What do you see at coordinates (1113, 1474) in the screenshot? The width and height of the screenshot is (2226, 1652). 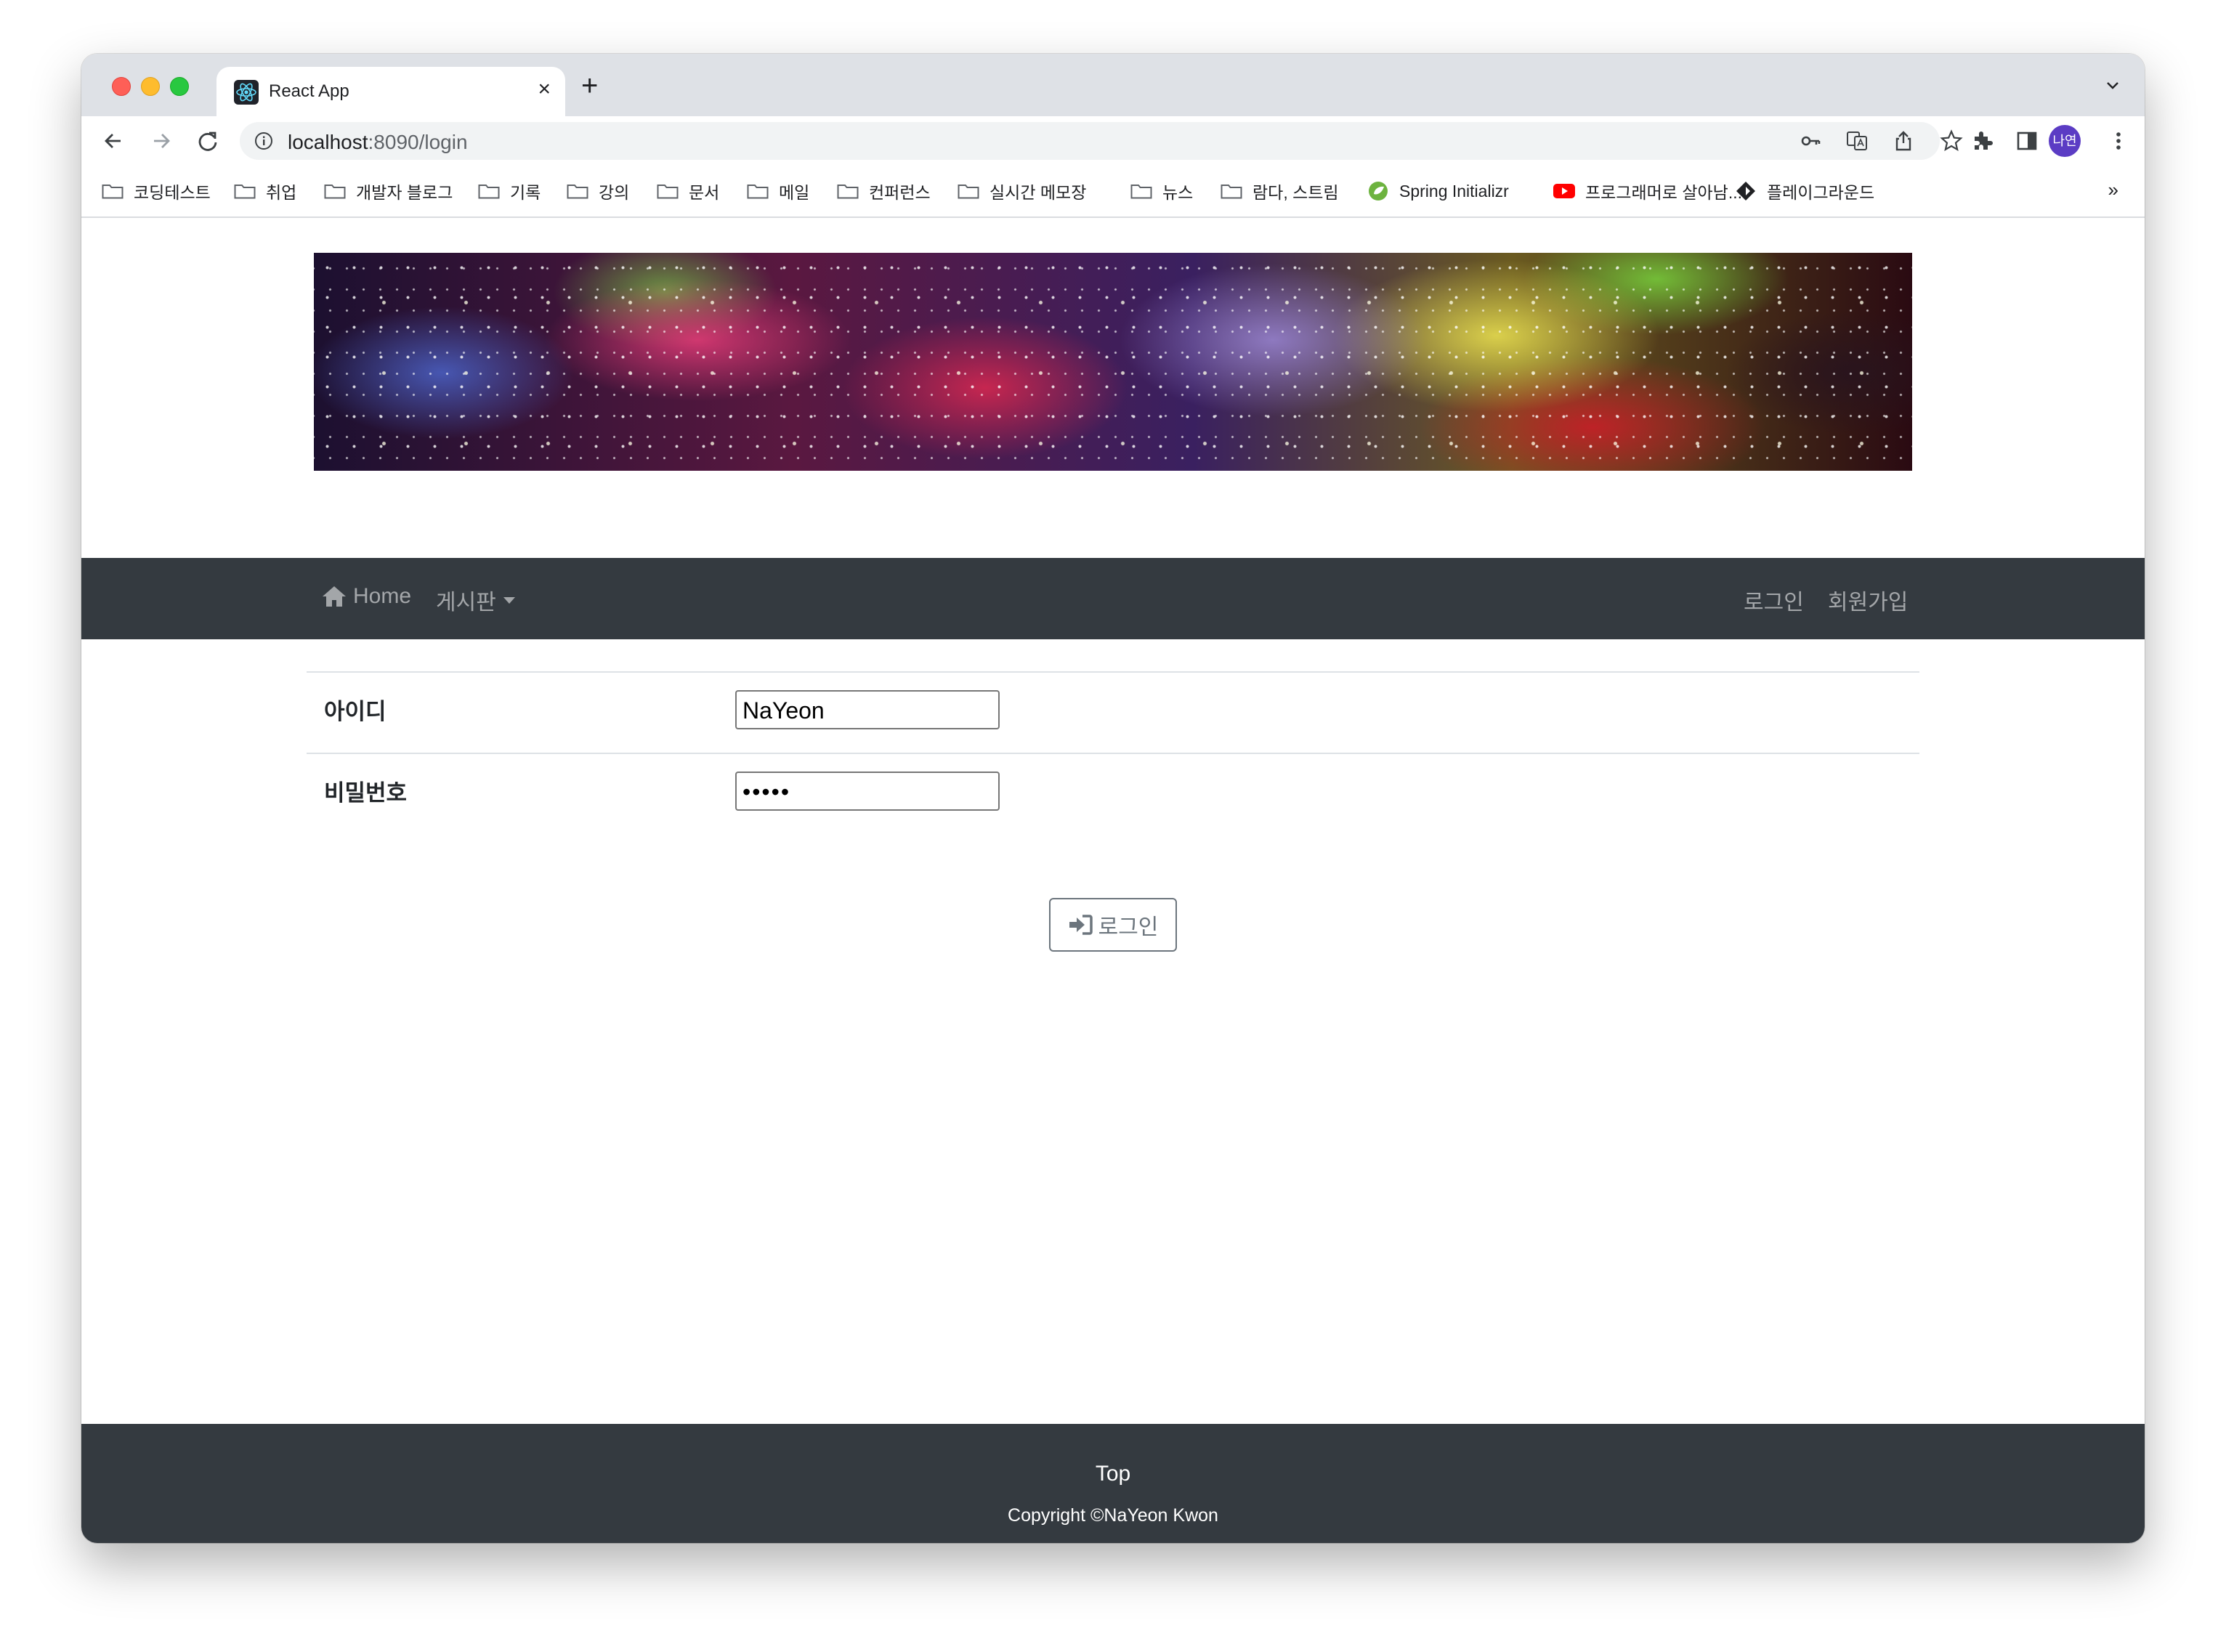 I see `footer-top-link: Top` at bounding box center [1113, 1474].